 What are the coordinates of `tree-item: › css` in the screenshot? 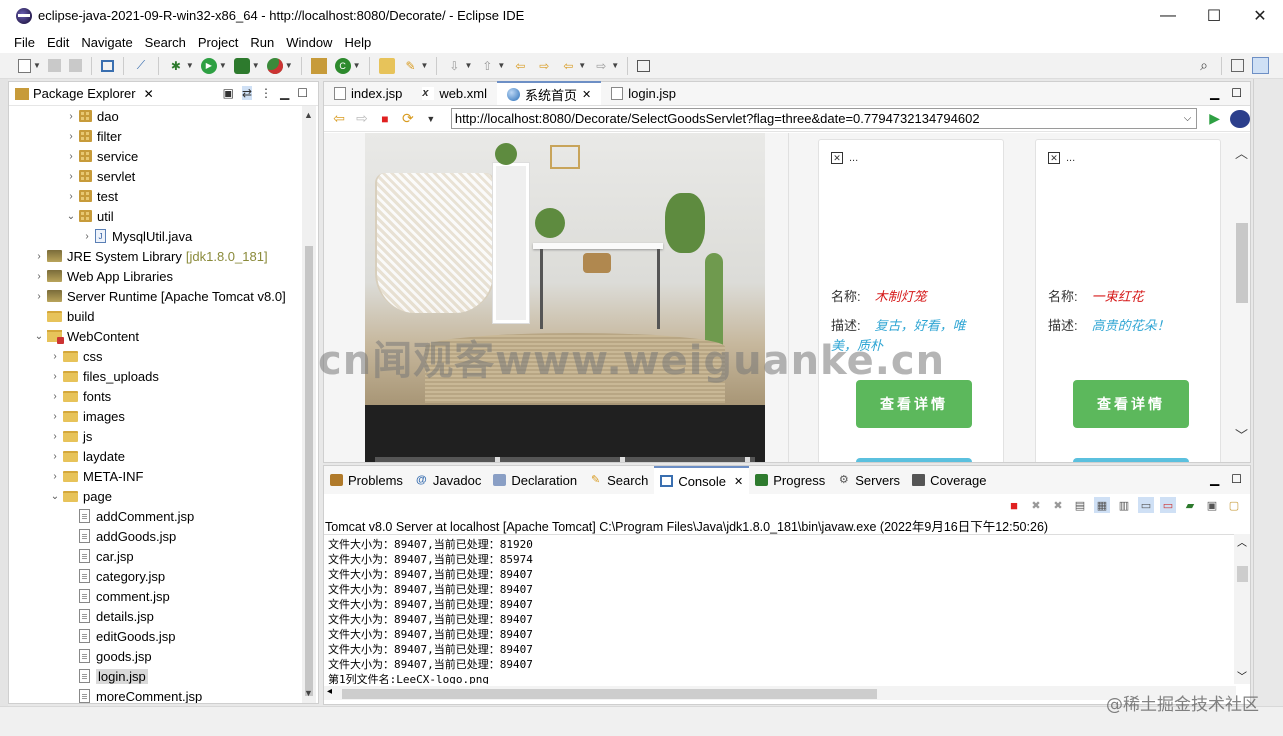 It's located at (75, 356).